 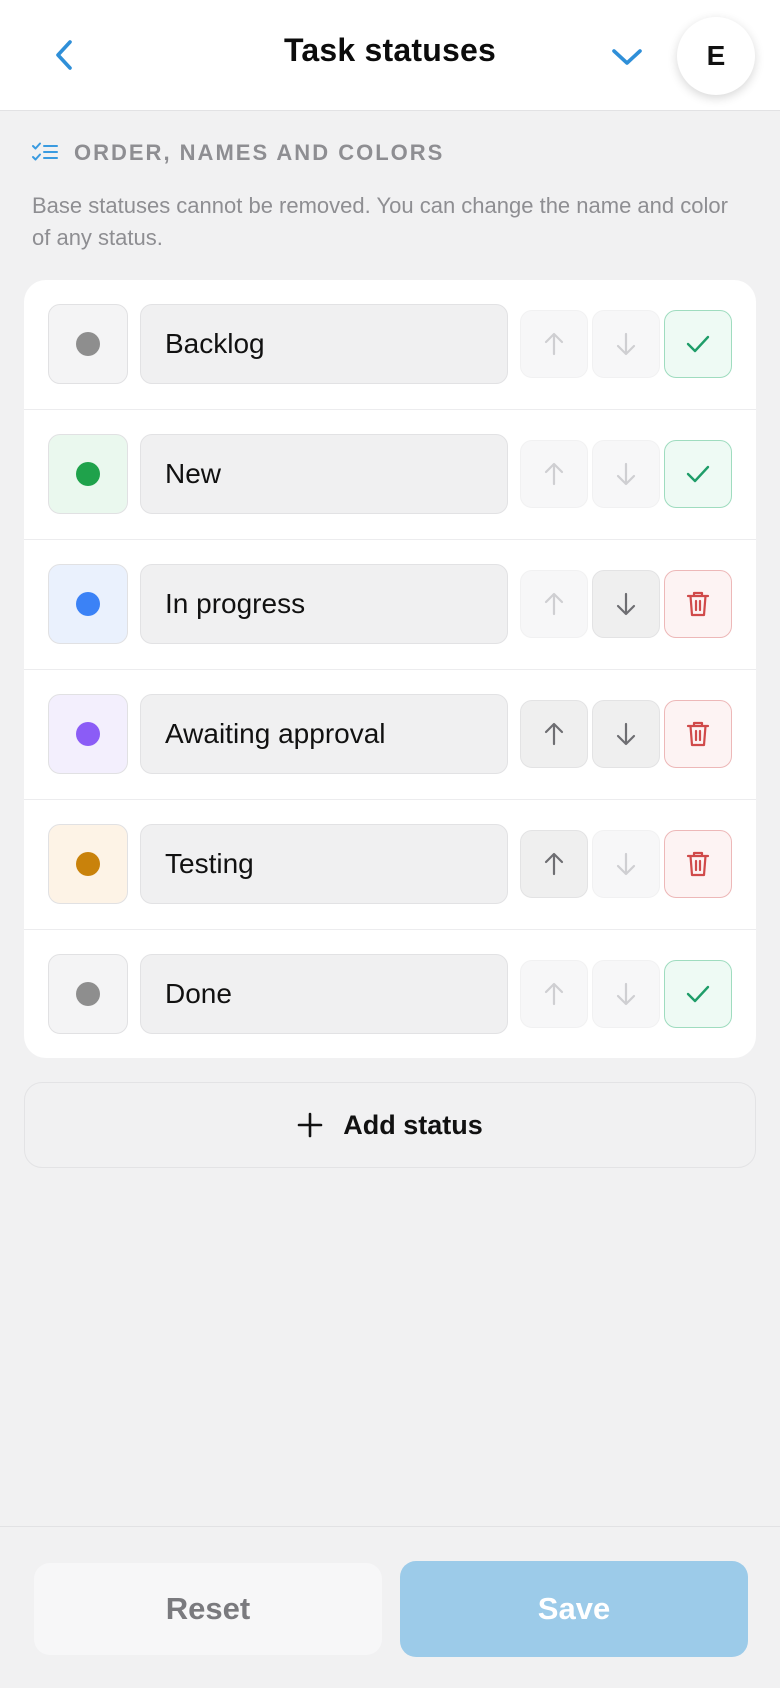 What do you see at coordinates (45, 151) in the screenshot?
I see `checklist-icon` at bounding box center [45, 151].